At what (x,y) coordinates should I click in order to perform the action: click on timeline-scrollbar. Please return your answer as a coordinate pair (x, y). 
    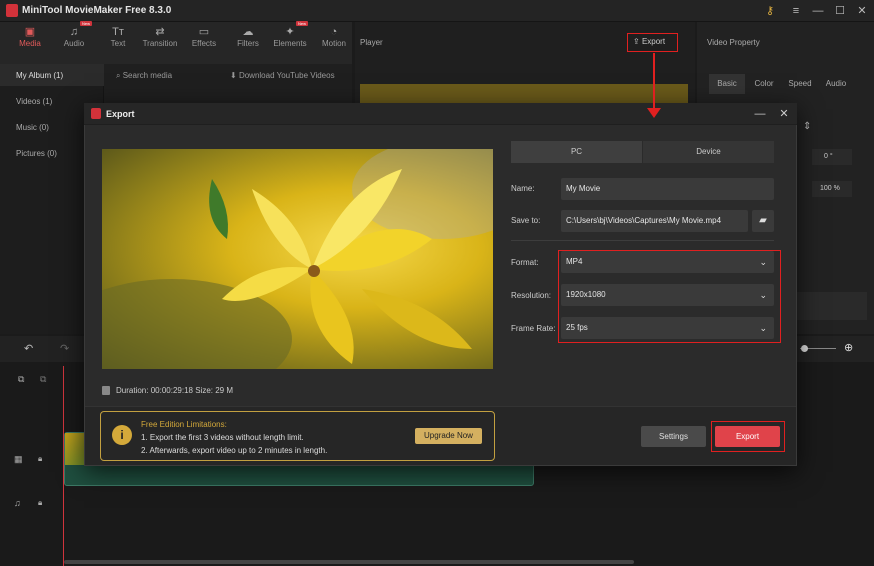
    Looking at the image, I should click on (349, 562).